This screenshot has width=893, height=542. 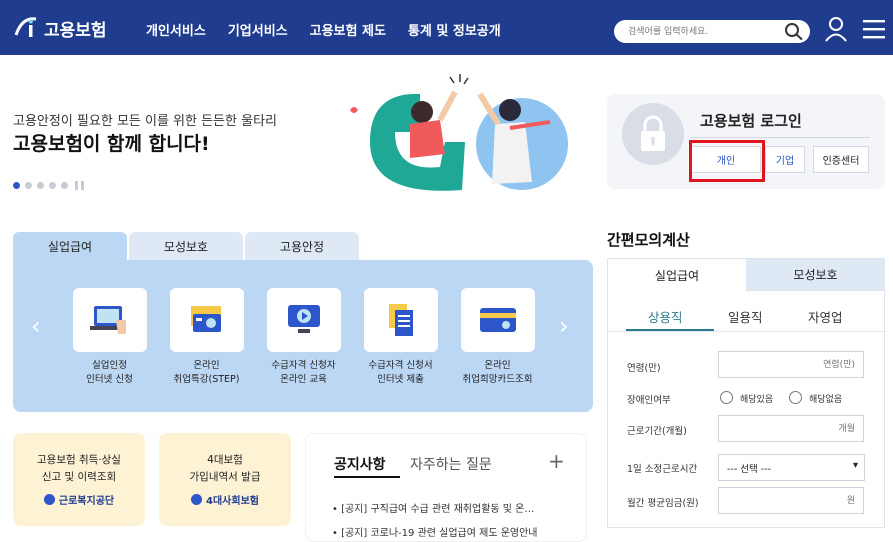 I want to click on select-value: --- 선택 ---, so click(x=749, y=469).